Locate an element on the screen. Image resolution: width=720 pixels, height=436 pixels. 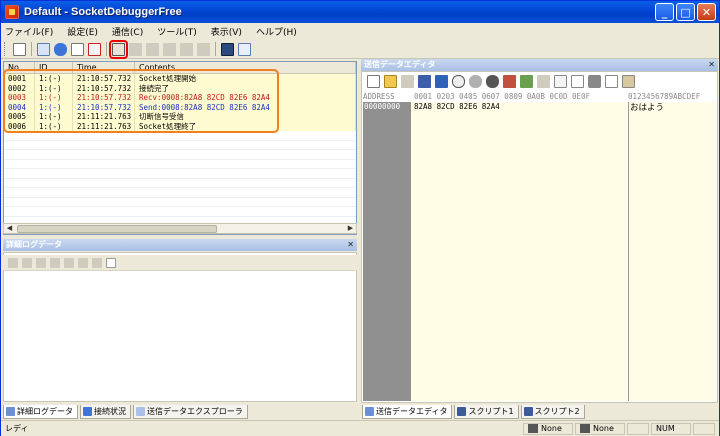
chat-icon is located at coordinates (244, 49).